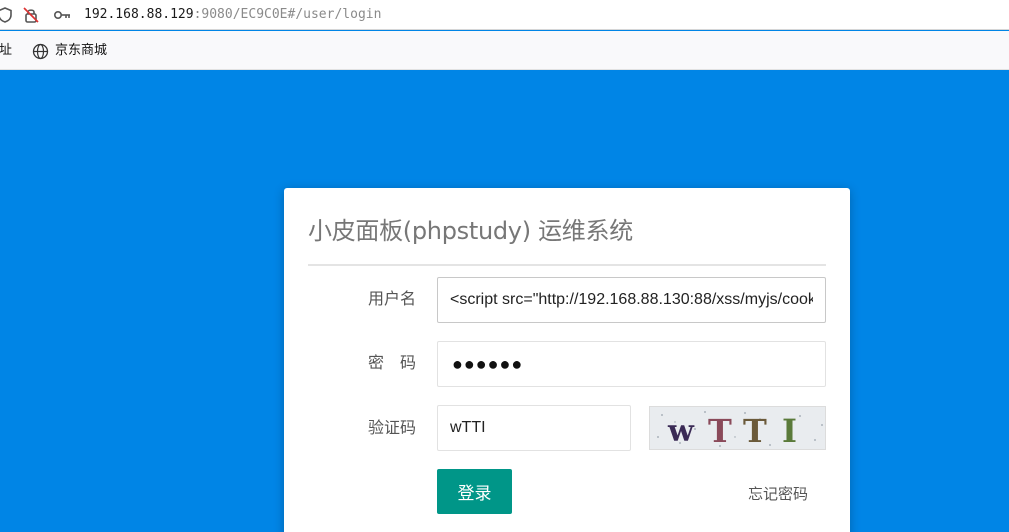 The image size is (1009, 532). I want to click on login-button: 登录, so click(474, 491).